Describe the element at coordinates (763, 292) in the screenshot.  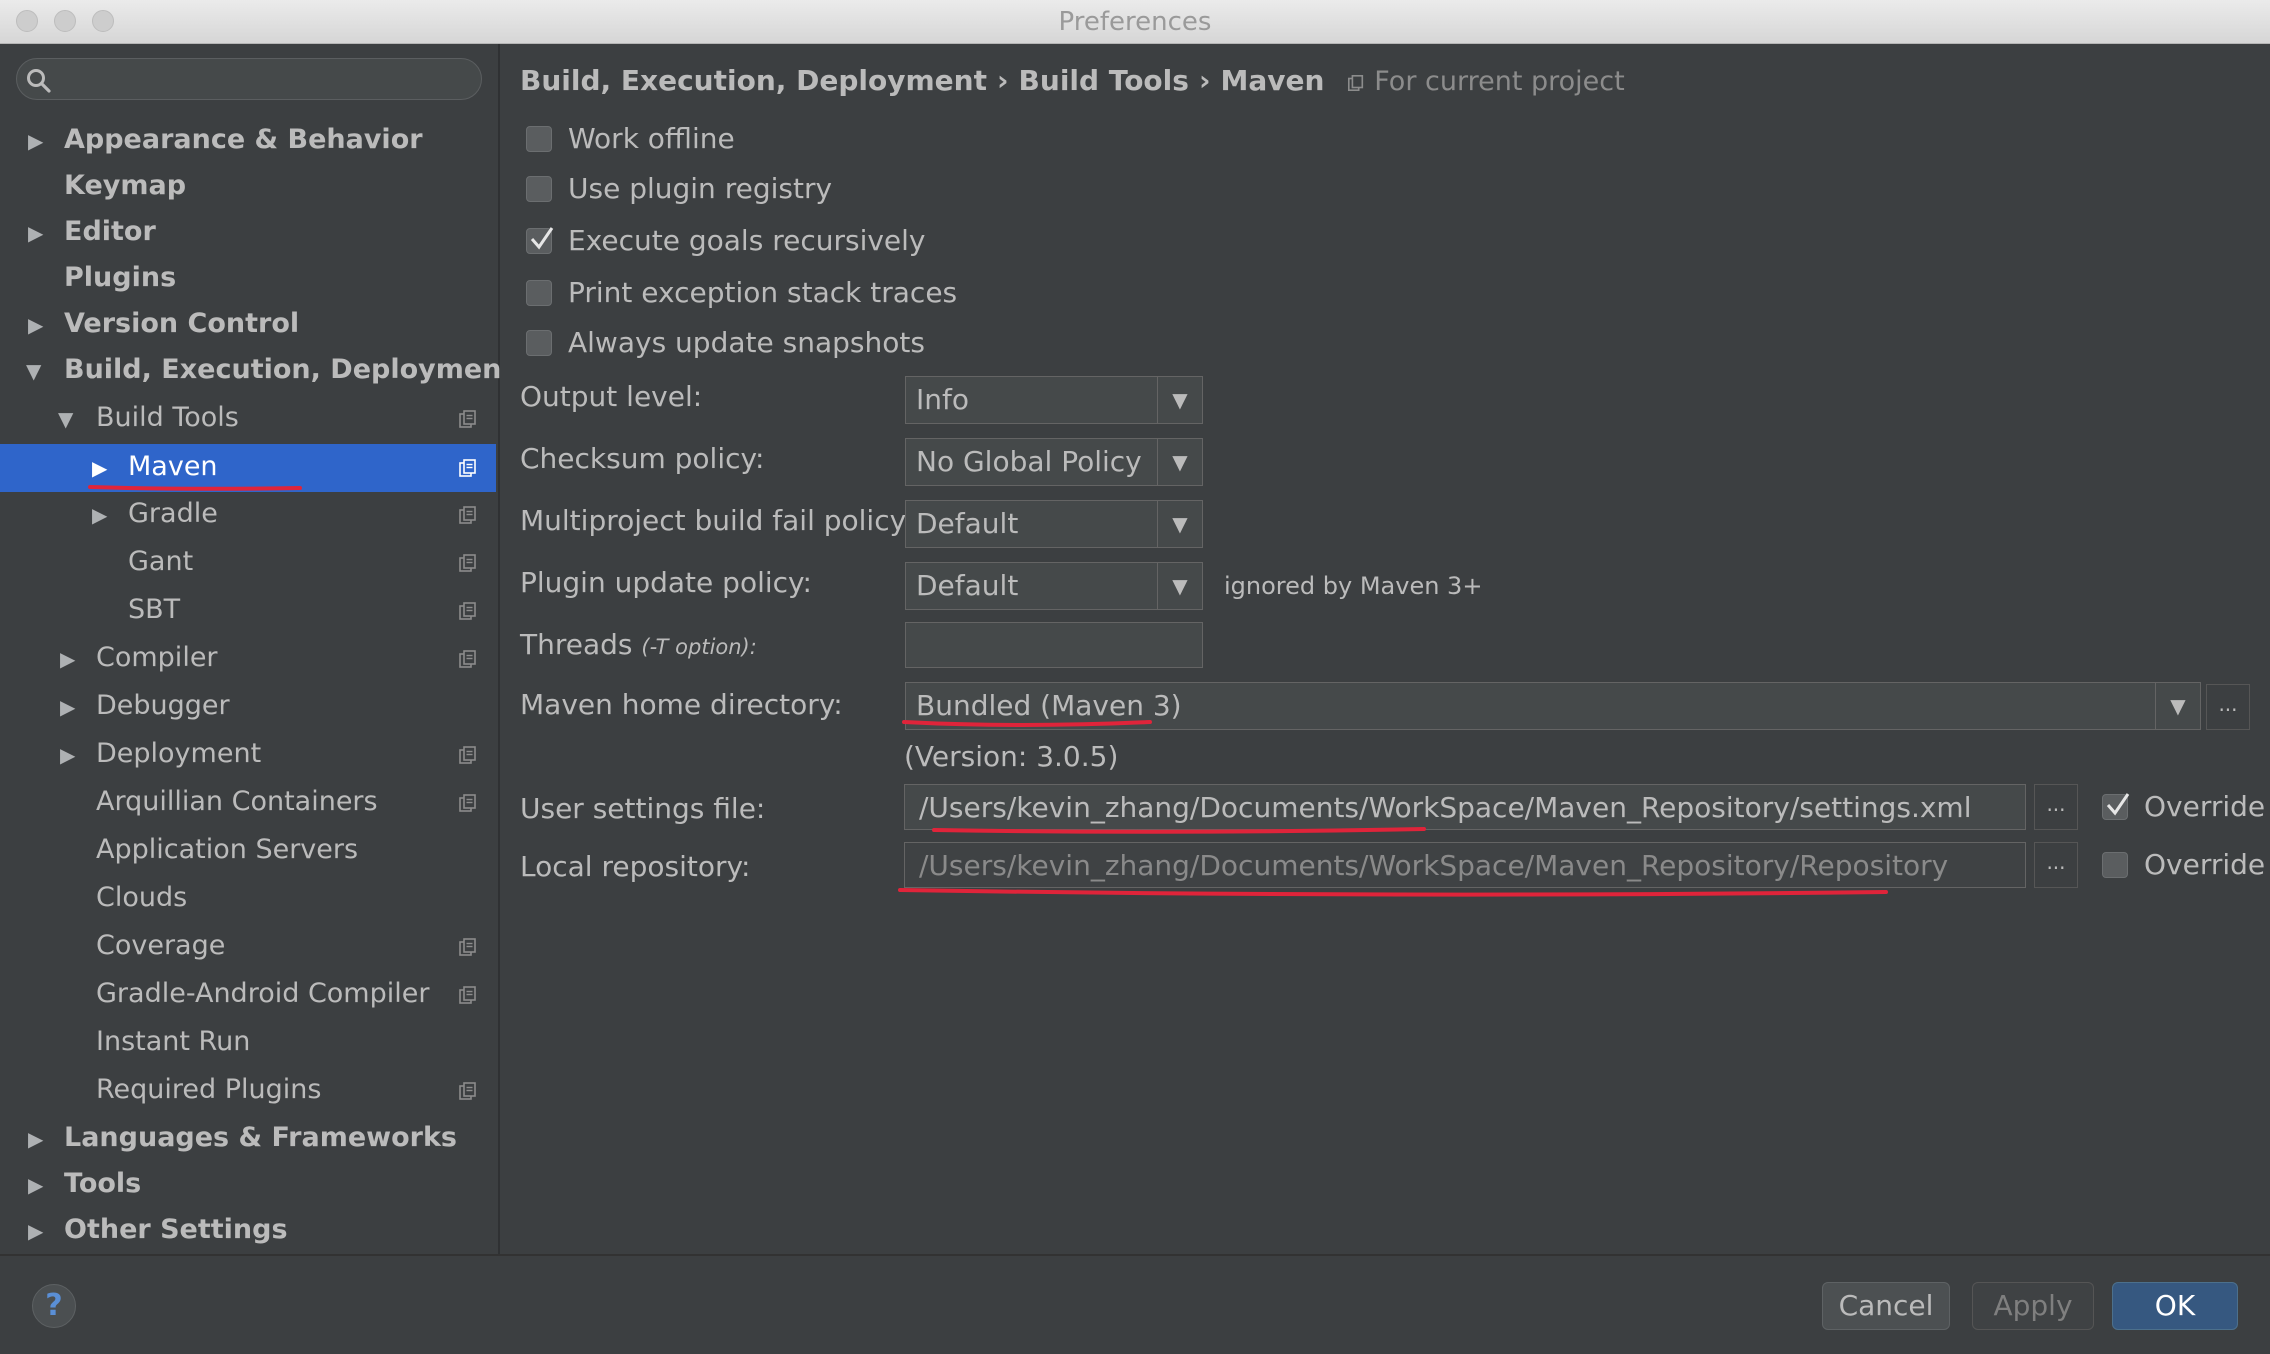
I see `checkbox-label: Print exception stack traces` at that location.